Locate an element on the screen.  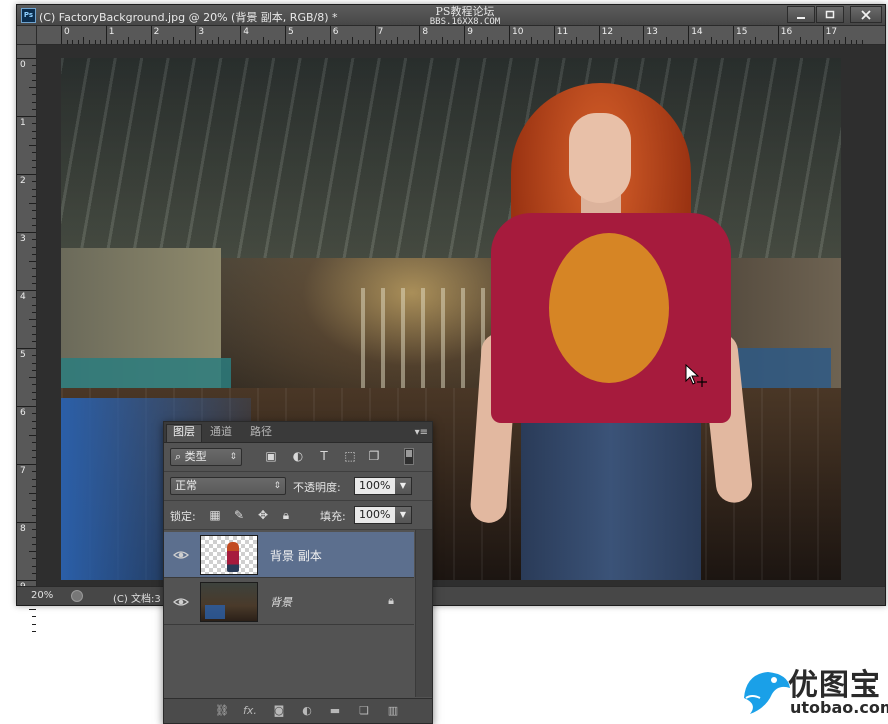
vertical-ruler: 0123456789 is located at coordinates (27, 338).